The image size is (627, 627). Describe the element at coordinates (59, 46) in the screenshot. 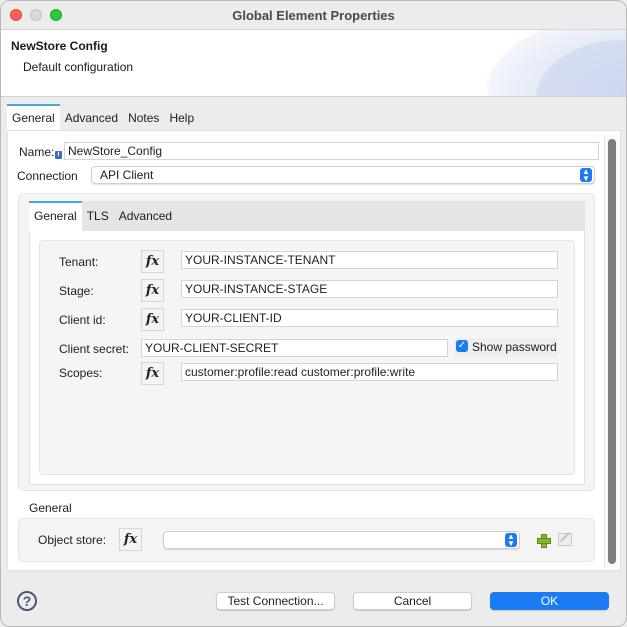

I see `config-title: NewStore Config` at that location.